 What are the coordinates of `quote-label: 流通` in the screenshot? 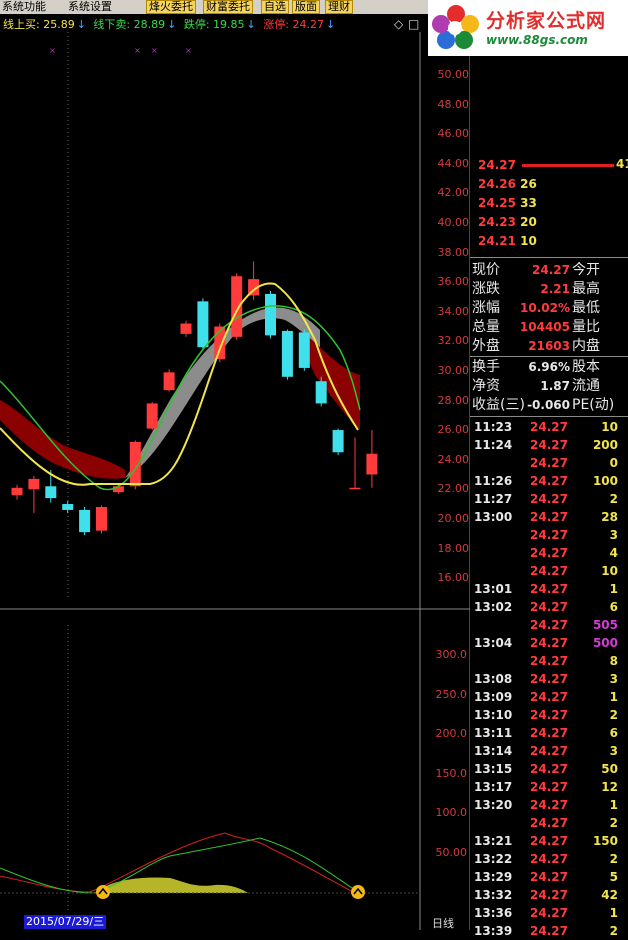 It's located at (586, 386).